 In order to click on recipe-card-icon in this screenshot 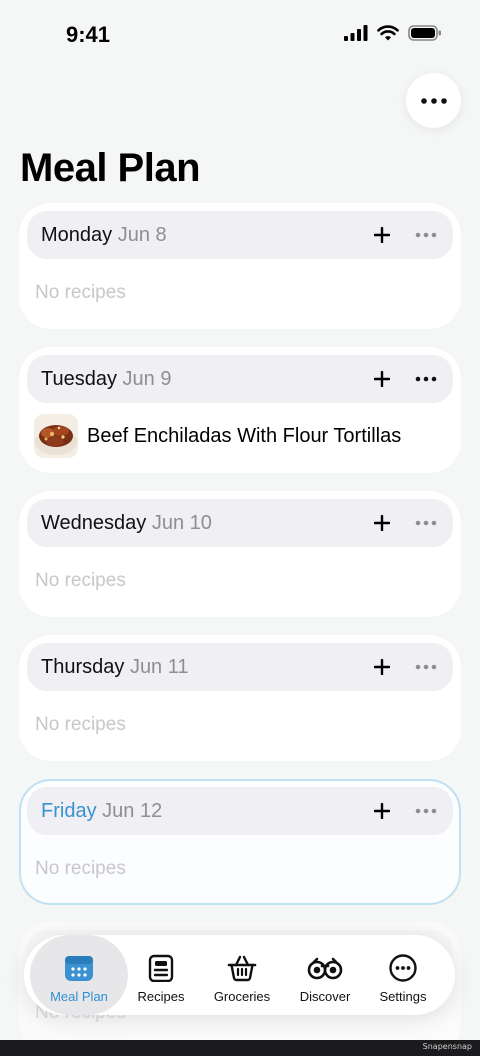, I will do `click(161, 968)`.